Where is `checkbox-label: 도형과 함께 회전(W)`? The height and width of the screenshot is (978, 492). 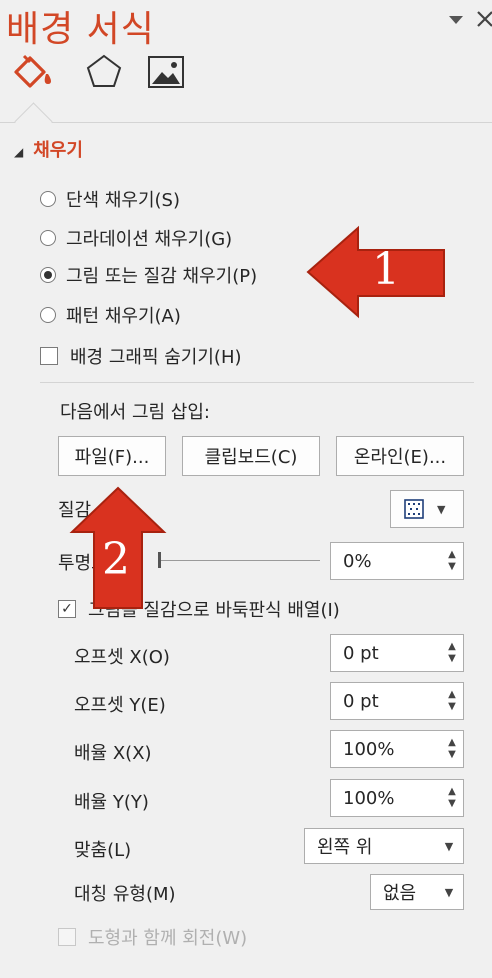 checkbox-label: 도형과 함께 회전(W) is located at coordinates (168, 938).